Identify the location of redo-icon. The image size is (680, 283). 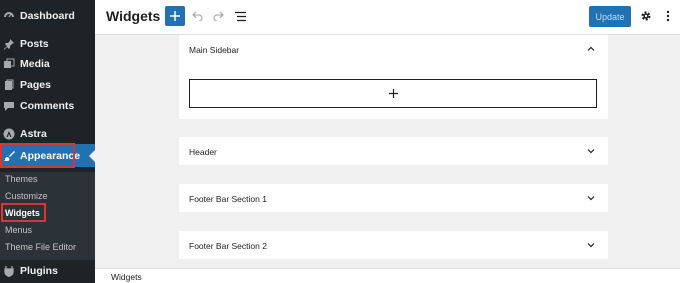
(218, 16).